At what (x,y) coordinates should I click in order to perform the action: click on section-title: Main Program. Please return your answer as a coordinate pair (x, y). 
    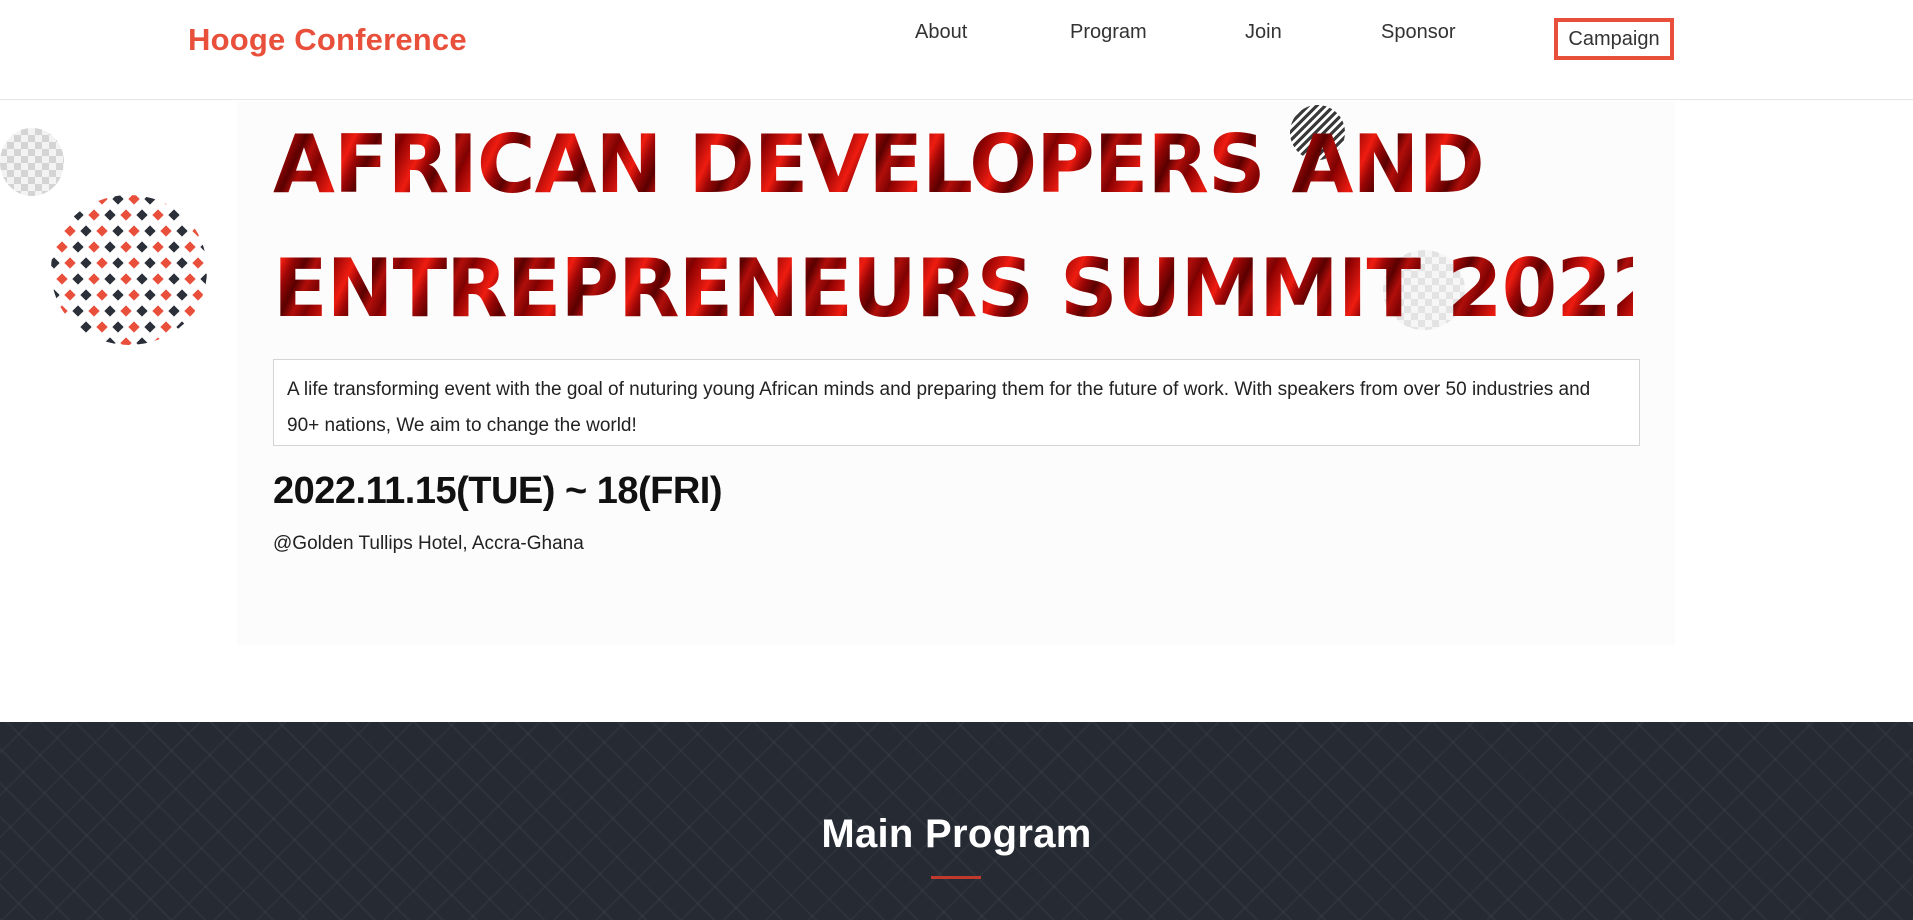
    Looking at the image, I should click on (956, 834).